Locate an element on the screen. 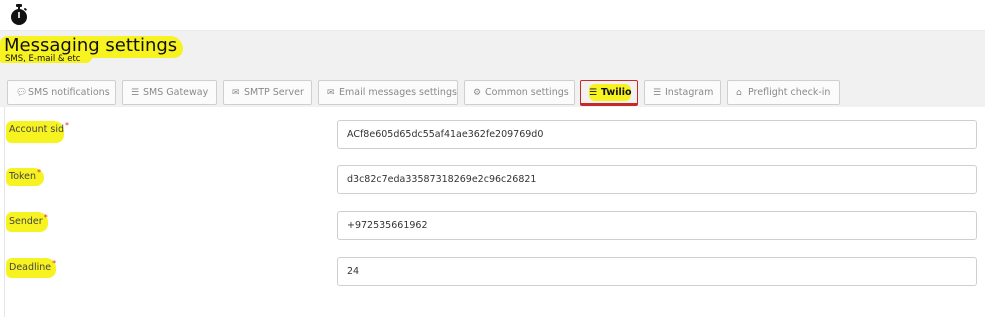 The image size is (985, 317). tab-label: SMS Gateway is located at coordinates (176, 92).